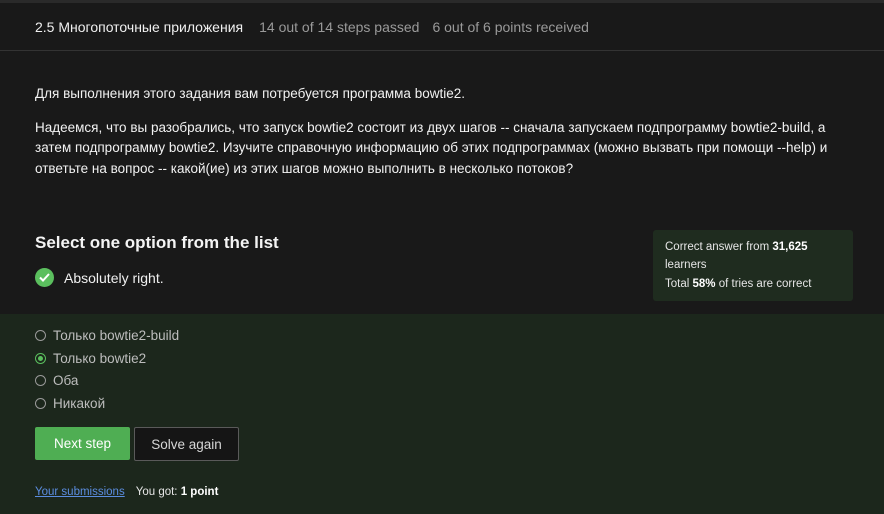 The width and height of the screenshot is (884, 514). I want to click on option-both: Оба, so click(56, 380).